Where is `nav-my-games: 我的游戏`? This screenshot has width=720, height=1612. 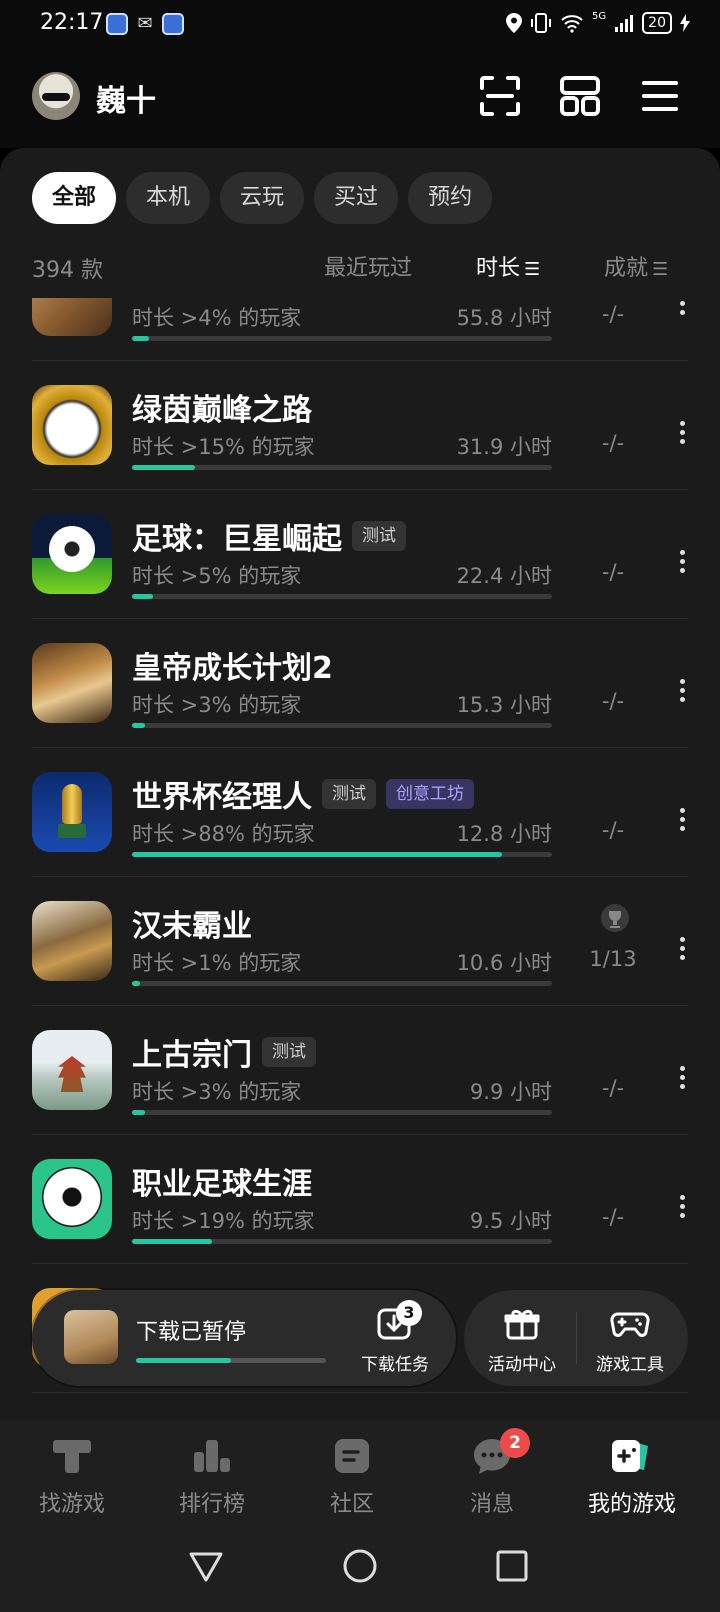 nav-my-games: 我的游戏 is located at coordinates (632, 1477).